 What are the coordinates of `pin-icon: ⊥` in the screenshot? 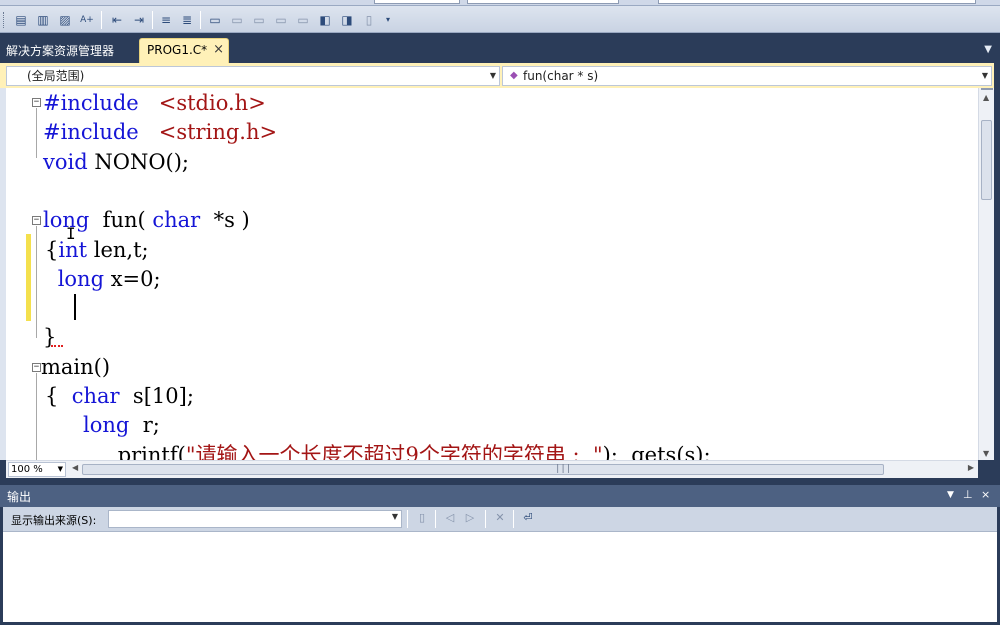 It's located at (968, 494).